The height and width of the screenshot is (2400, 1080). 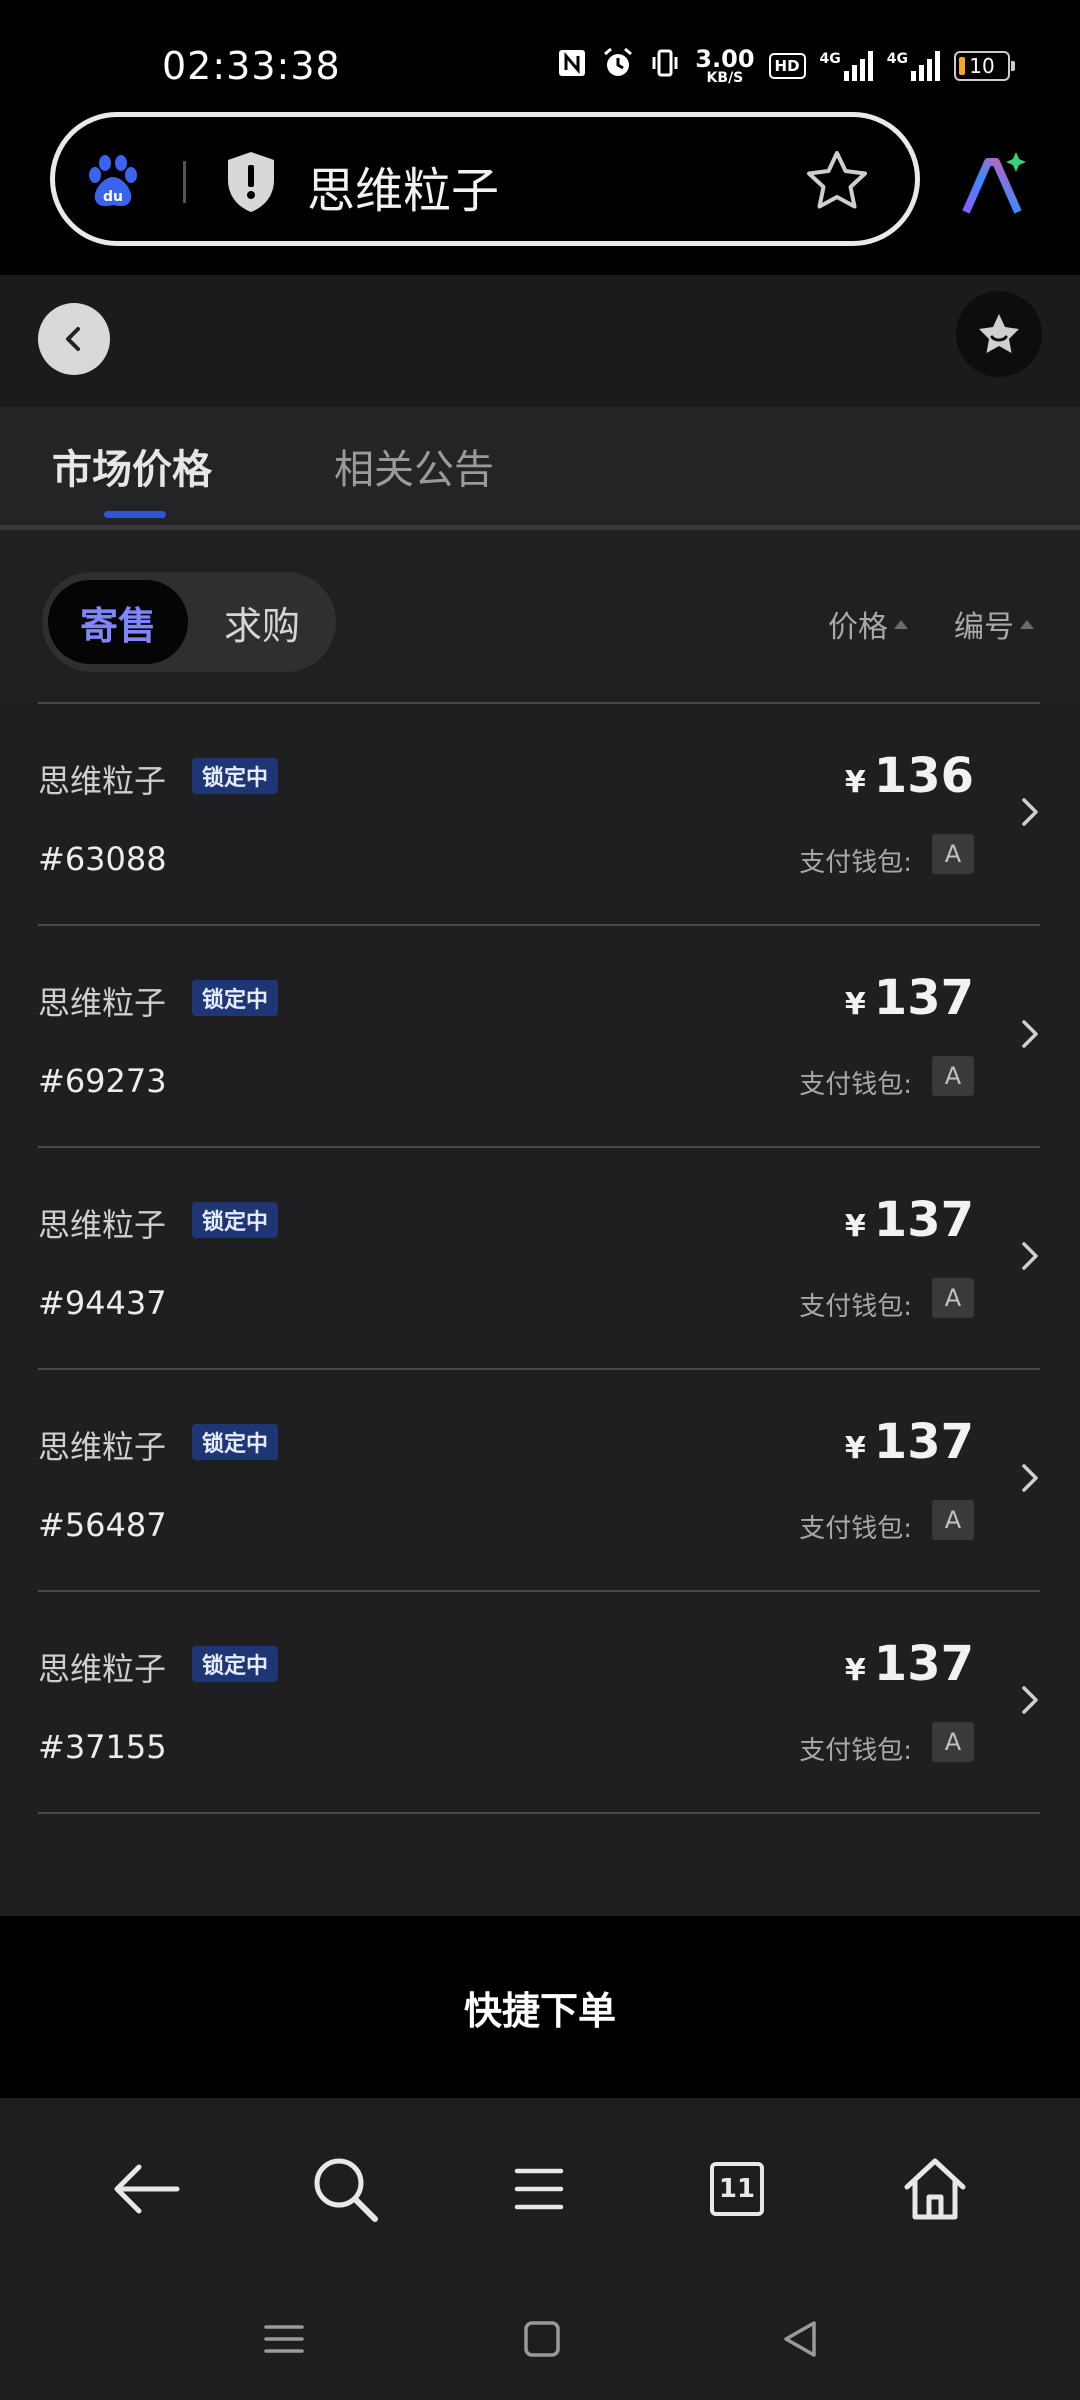 I want to click on chevron-left-icon, so click(x=73, y=339).